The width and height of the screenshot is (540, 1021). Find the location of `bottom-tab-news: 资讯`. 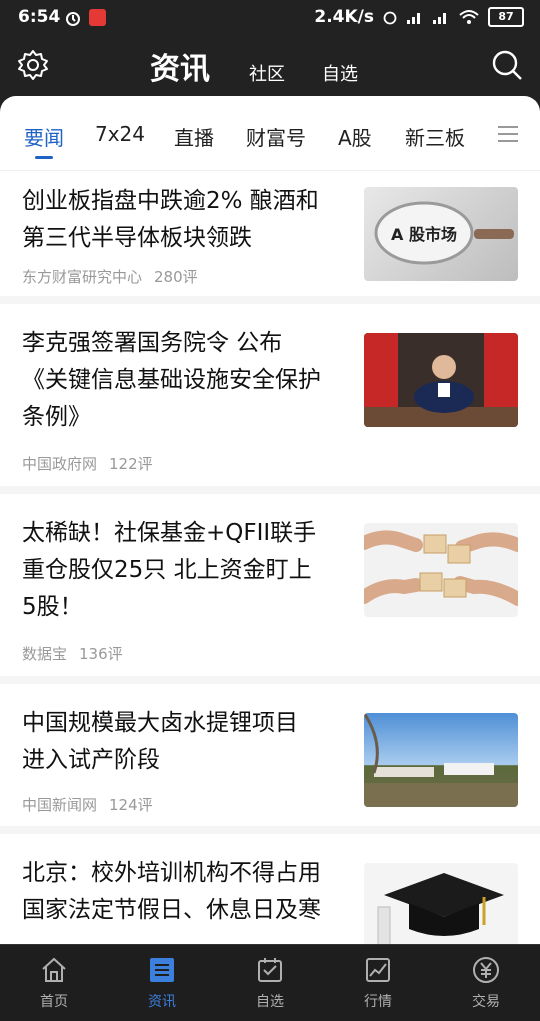

bottom-tab-news: 资讯 is located at coordinates (162, 983).